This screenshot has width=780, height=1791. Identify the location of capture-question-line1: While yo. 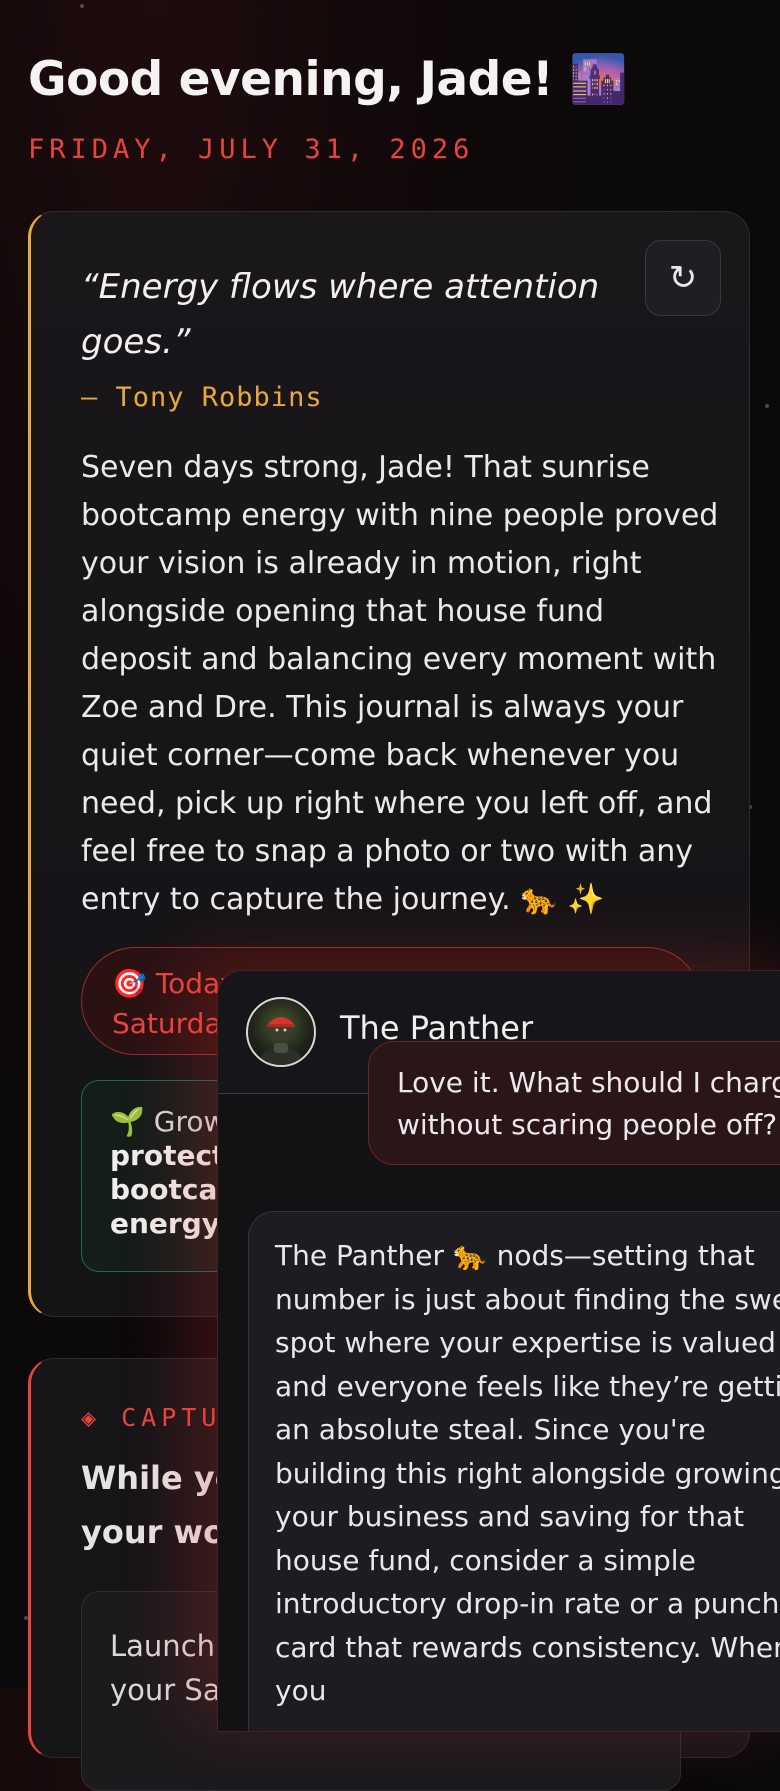
(159, 1478).